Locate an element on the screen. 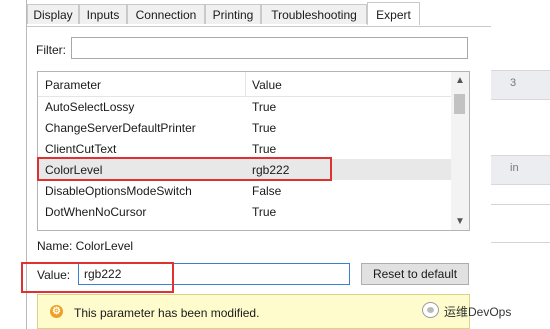 The width and height of the screenshot is (550, 329). parameter-name: DisableOptionsModeSwitch is located at coordinates (118, 191).